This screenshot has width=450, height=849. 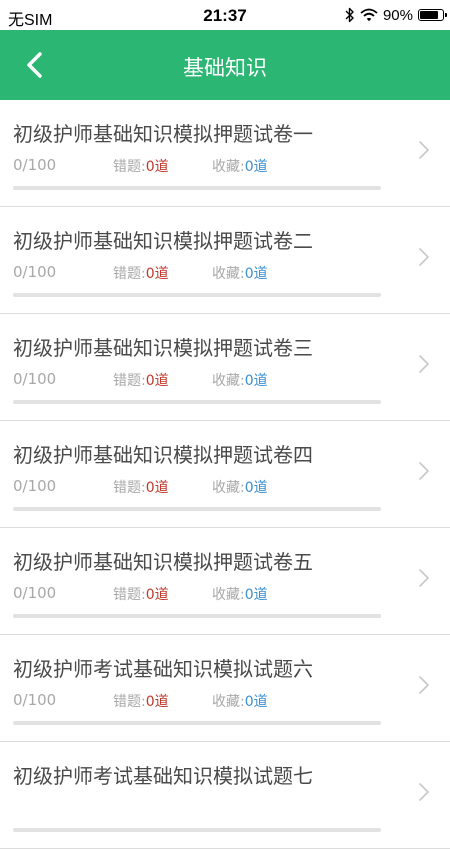 I want to click on bluetooth-icon, so click(x=349, y=15).